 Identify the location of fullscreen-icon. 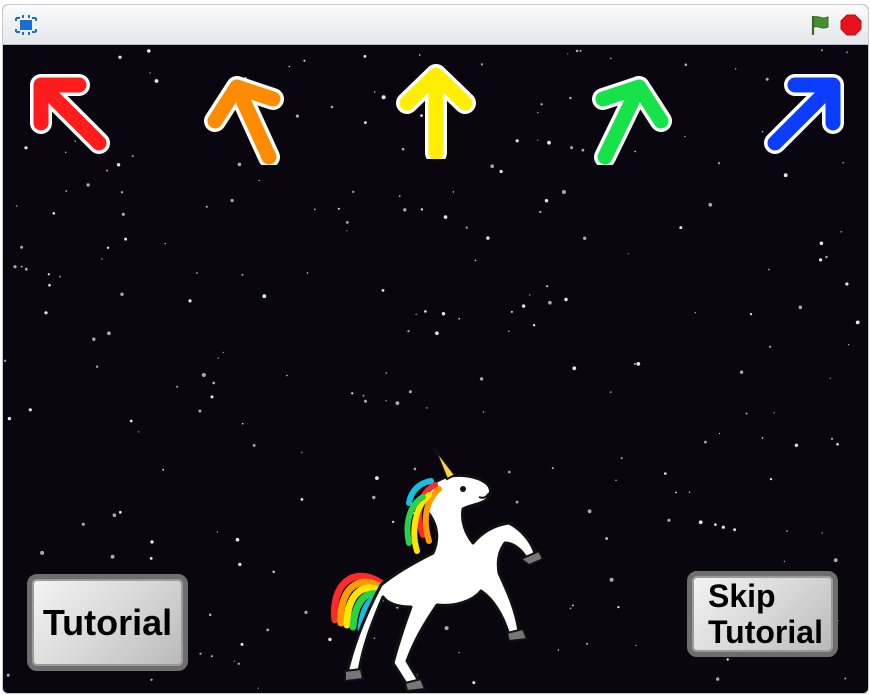
(26, 25).